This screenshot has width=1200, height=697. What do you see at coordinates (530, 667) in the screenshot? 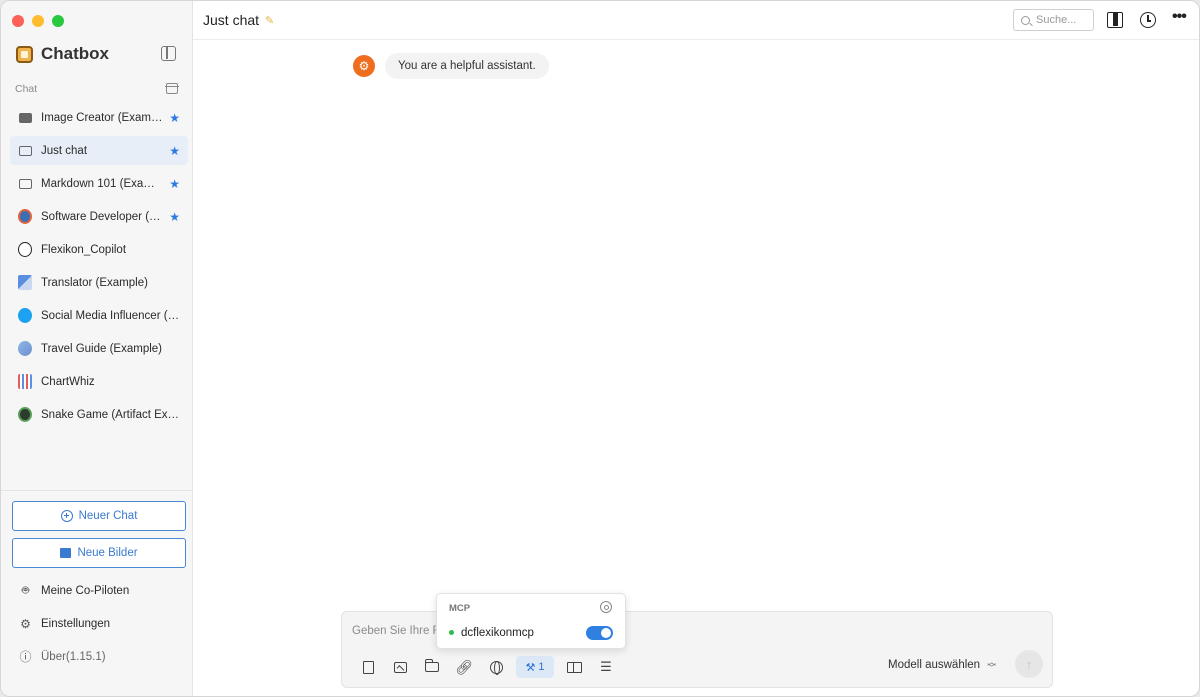
I see `hammer-icon: ⚒` at bounding box center [530, 667].